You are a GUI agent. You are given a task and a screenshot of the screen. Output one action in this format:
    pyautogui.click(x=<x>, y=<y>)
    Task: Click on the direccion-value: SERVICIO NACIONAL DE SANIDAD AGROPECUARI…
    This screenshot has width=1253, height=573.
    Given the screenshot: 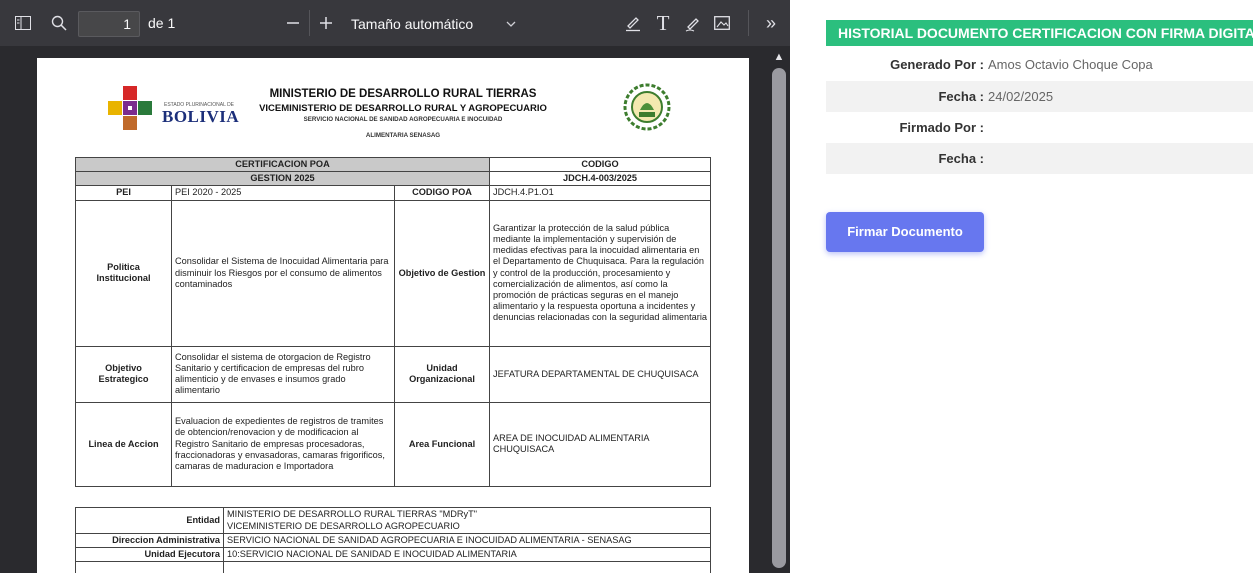 What is the action you would take?
    pyautogui.click(x=467, y=540)
    